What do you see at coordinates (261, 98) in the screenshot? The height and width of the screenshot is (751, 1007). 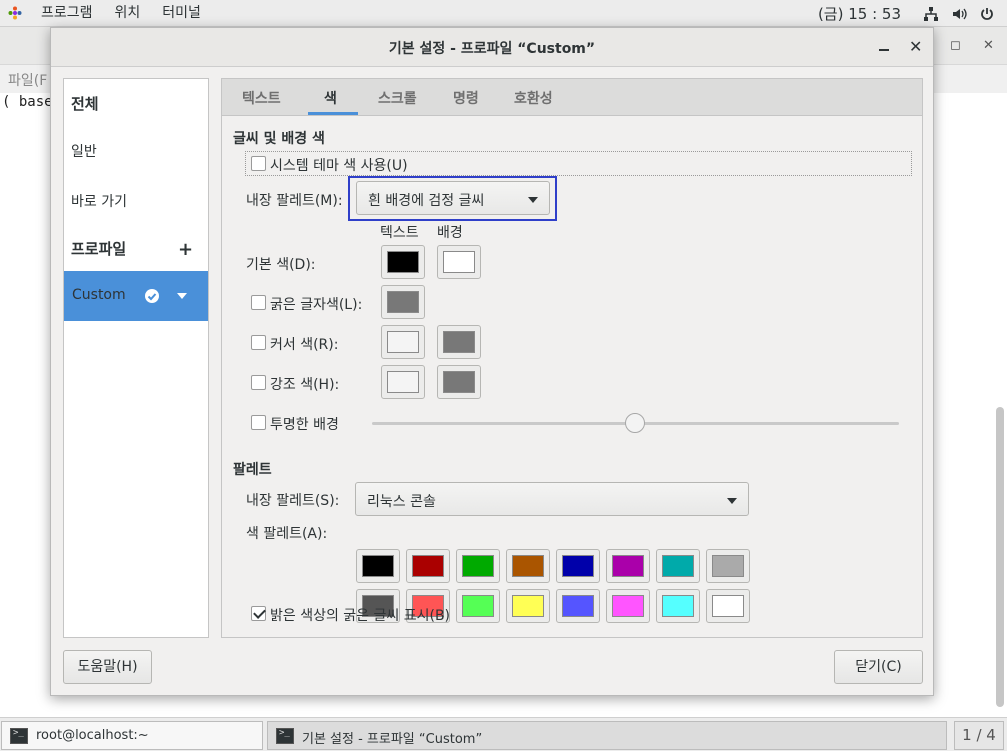 I see `tab-text: 텍스트` at bounding box center [261, 98].